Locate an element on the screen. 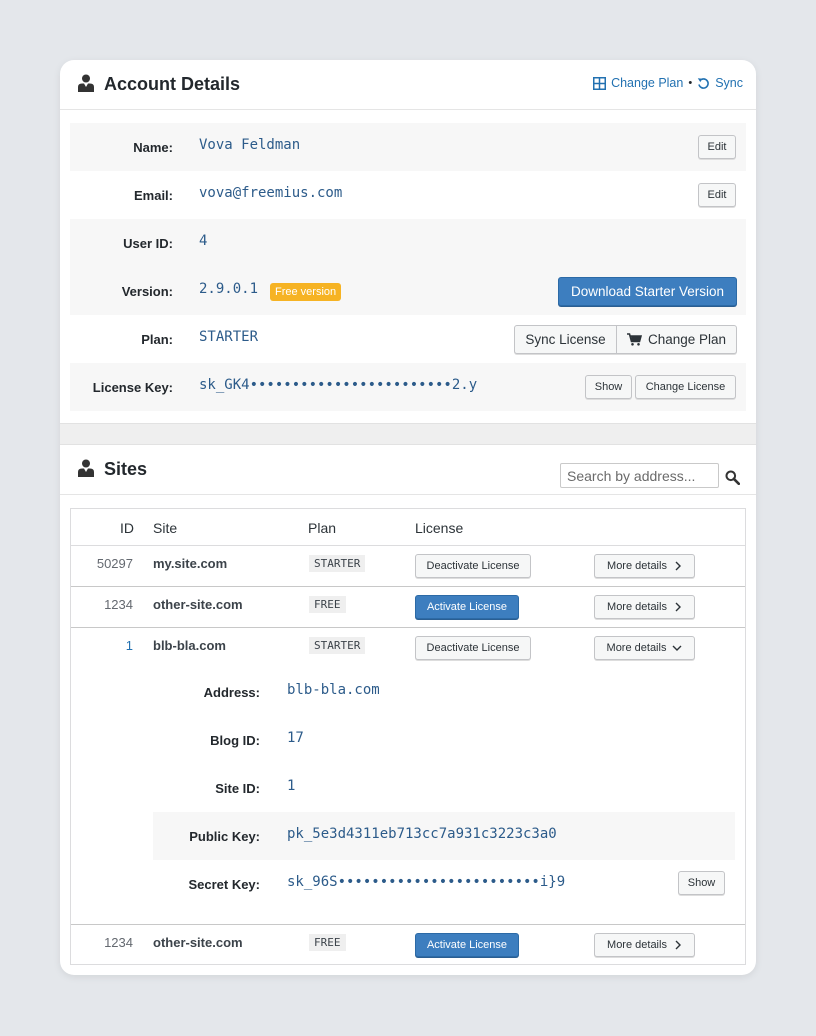 Image resolution: width=816 pixels, height=1036 pixels. site-id-label: Site ID: is located at coordinates (237, 788).